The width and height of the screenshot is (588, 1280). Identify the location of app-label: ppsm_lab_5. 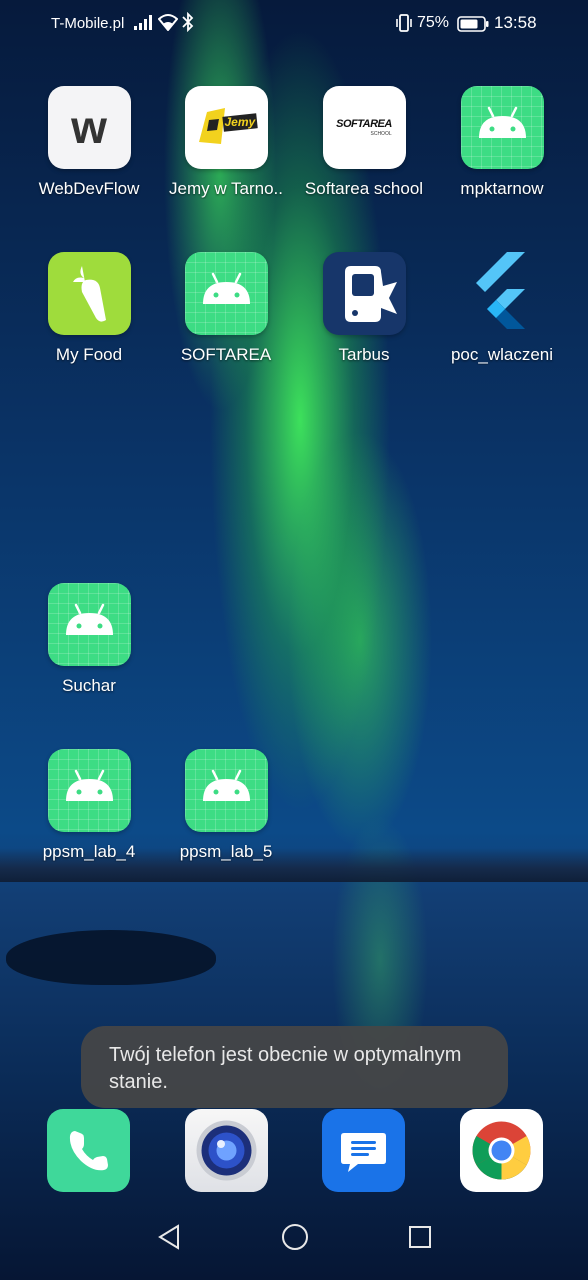
(226, 851).